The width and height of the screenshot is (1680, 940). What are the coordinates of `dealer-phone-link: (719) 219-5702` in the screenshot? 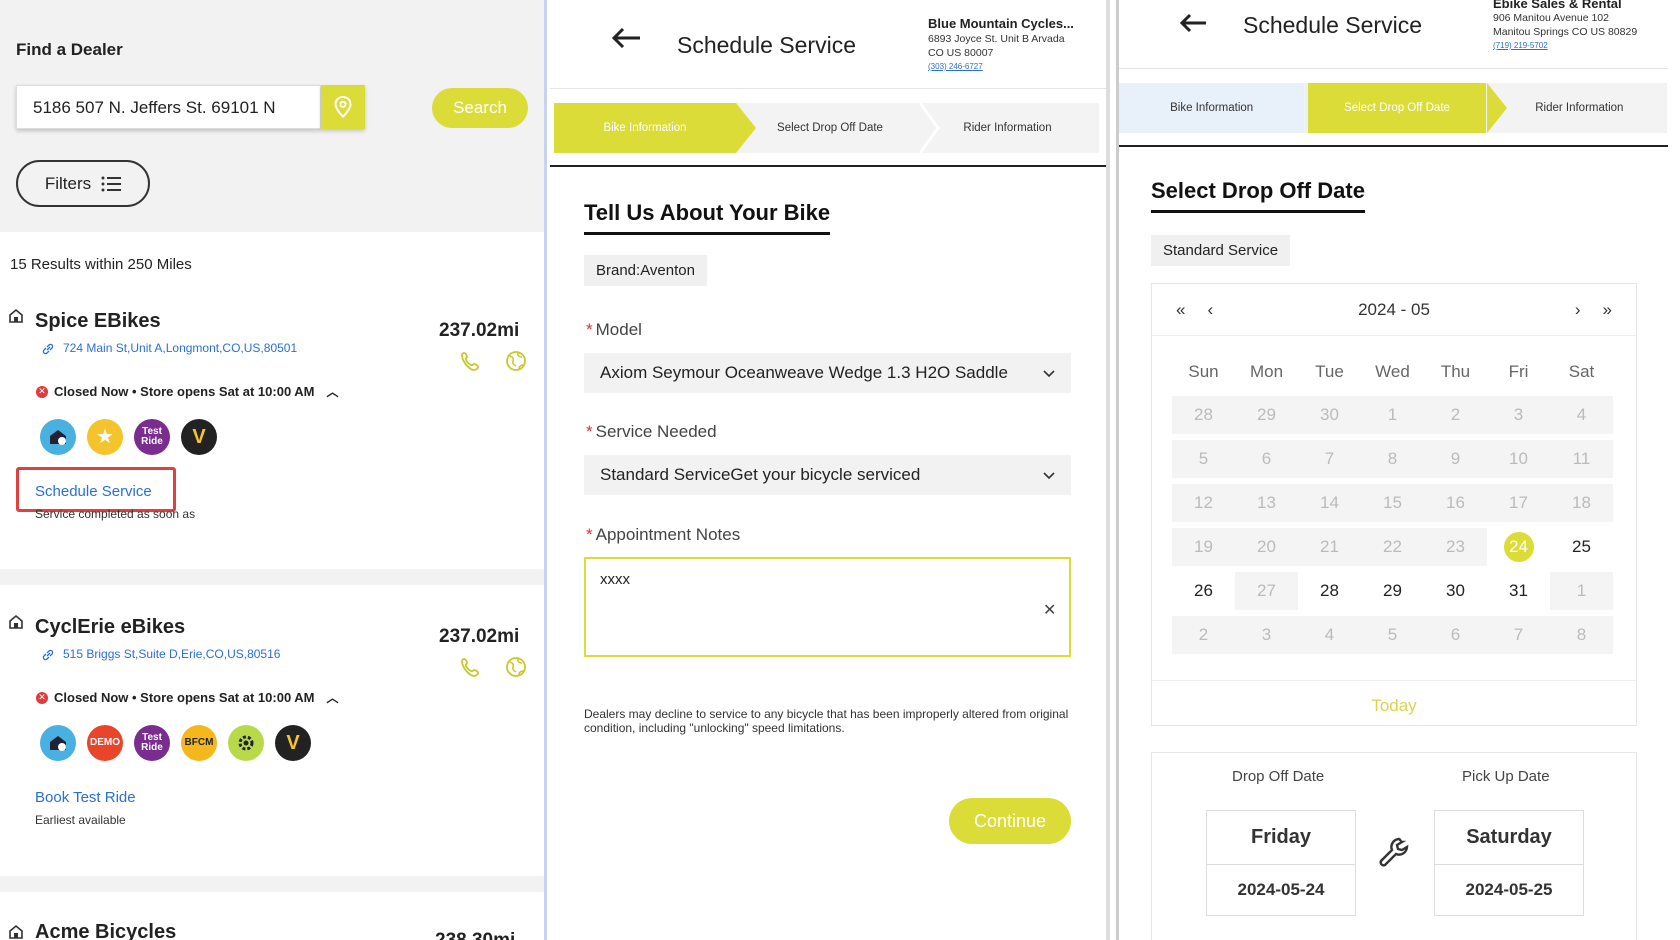 It's located at (1520, 45).